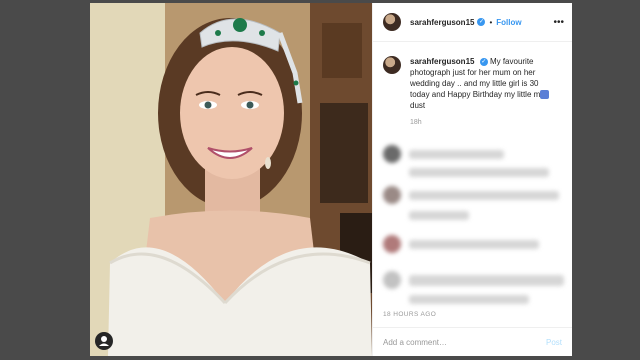 This screenshot has width=640, height=360. I want to click on username-link: sarahferguson15, so click(442, 22).